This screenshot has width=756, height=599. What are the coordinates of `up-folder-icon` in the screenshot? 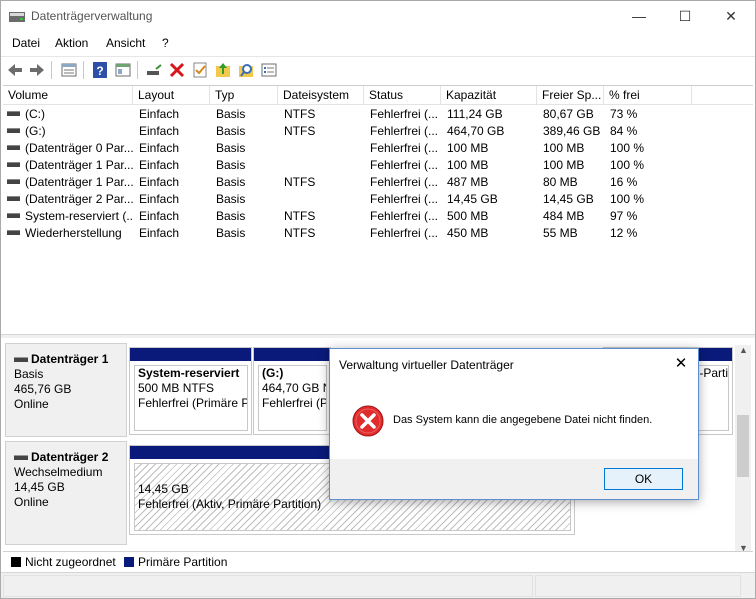 It's located at (223, 70).